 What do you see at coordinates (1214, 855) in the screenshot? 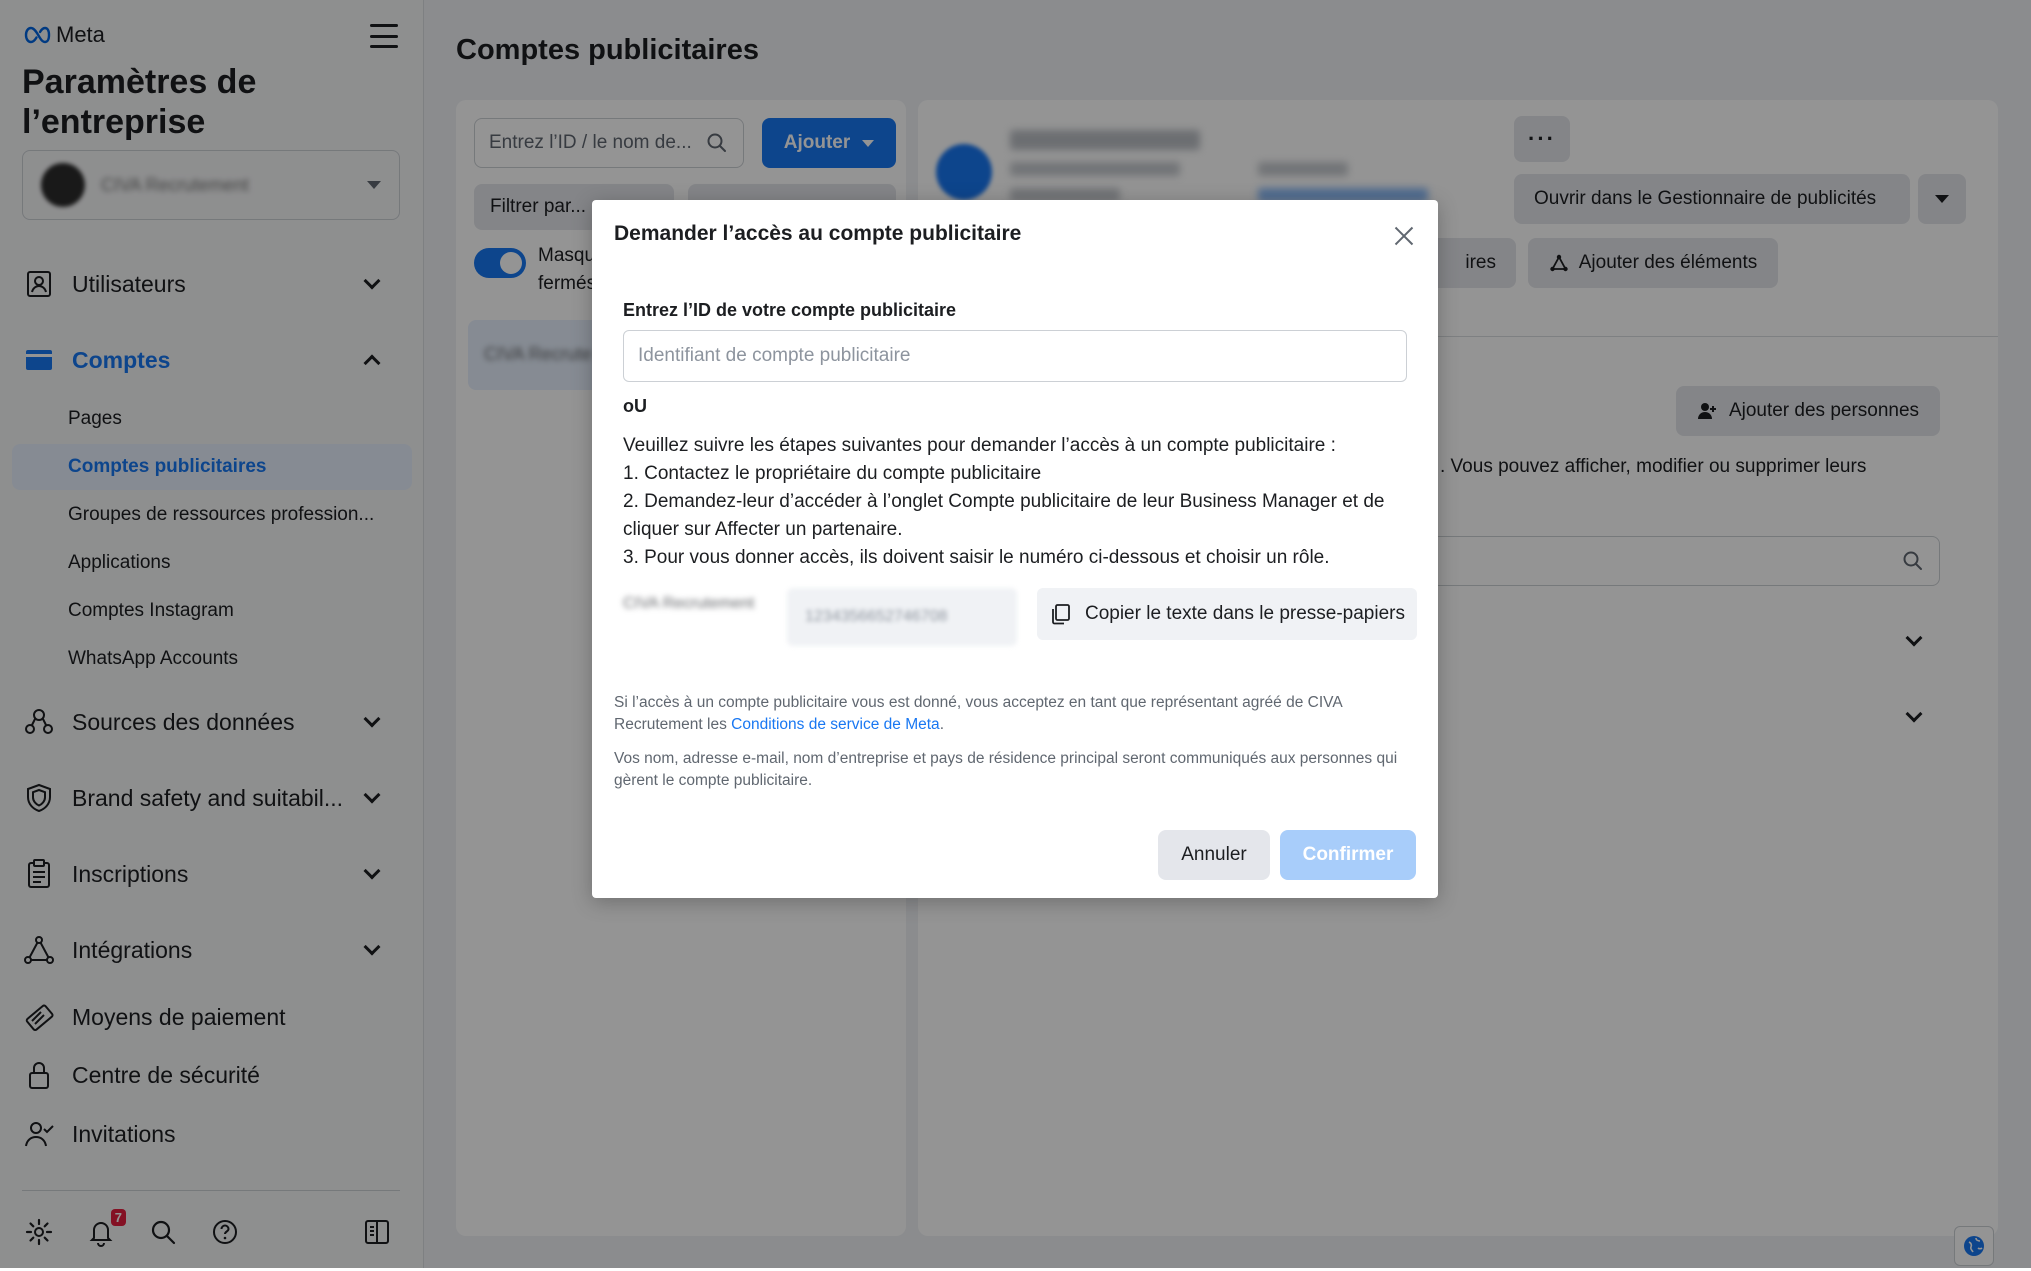
I see `cancel-button: Annuler` at bounding box center [1214, 855].